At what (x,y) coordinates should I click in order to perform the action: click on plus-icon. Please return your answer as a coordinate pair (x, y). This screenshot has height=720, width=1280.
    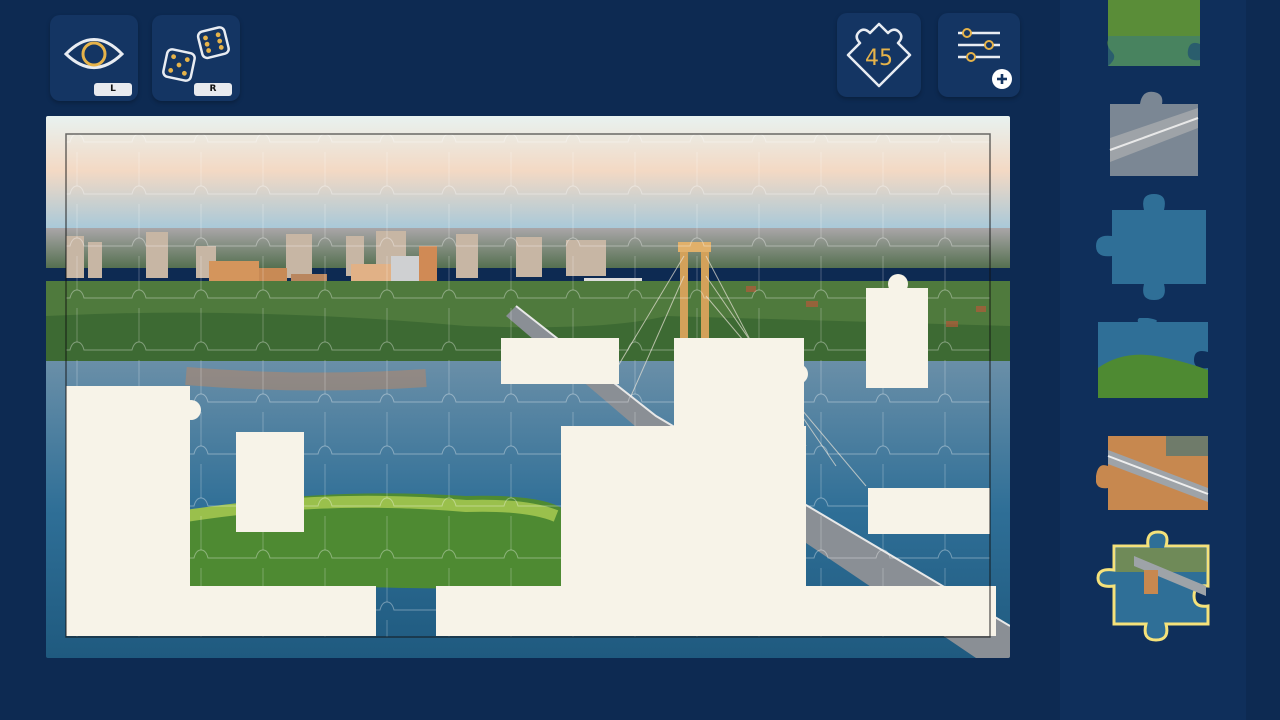
    Looking at the image, I should click on (1002, 79).